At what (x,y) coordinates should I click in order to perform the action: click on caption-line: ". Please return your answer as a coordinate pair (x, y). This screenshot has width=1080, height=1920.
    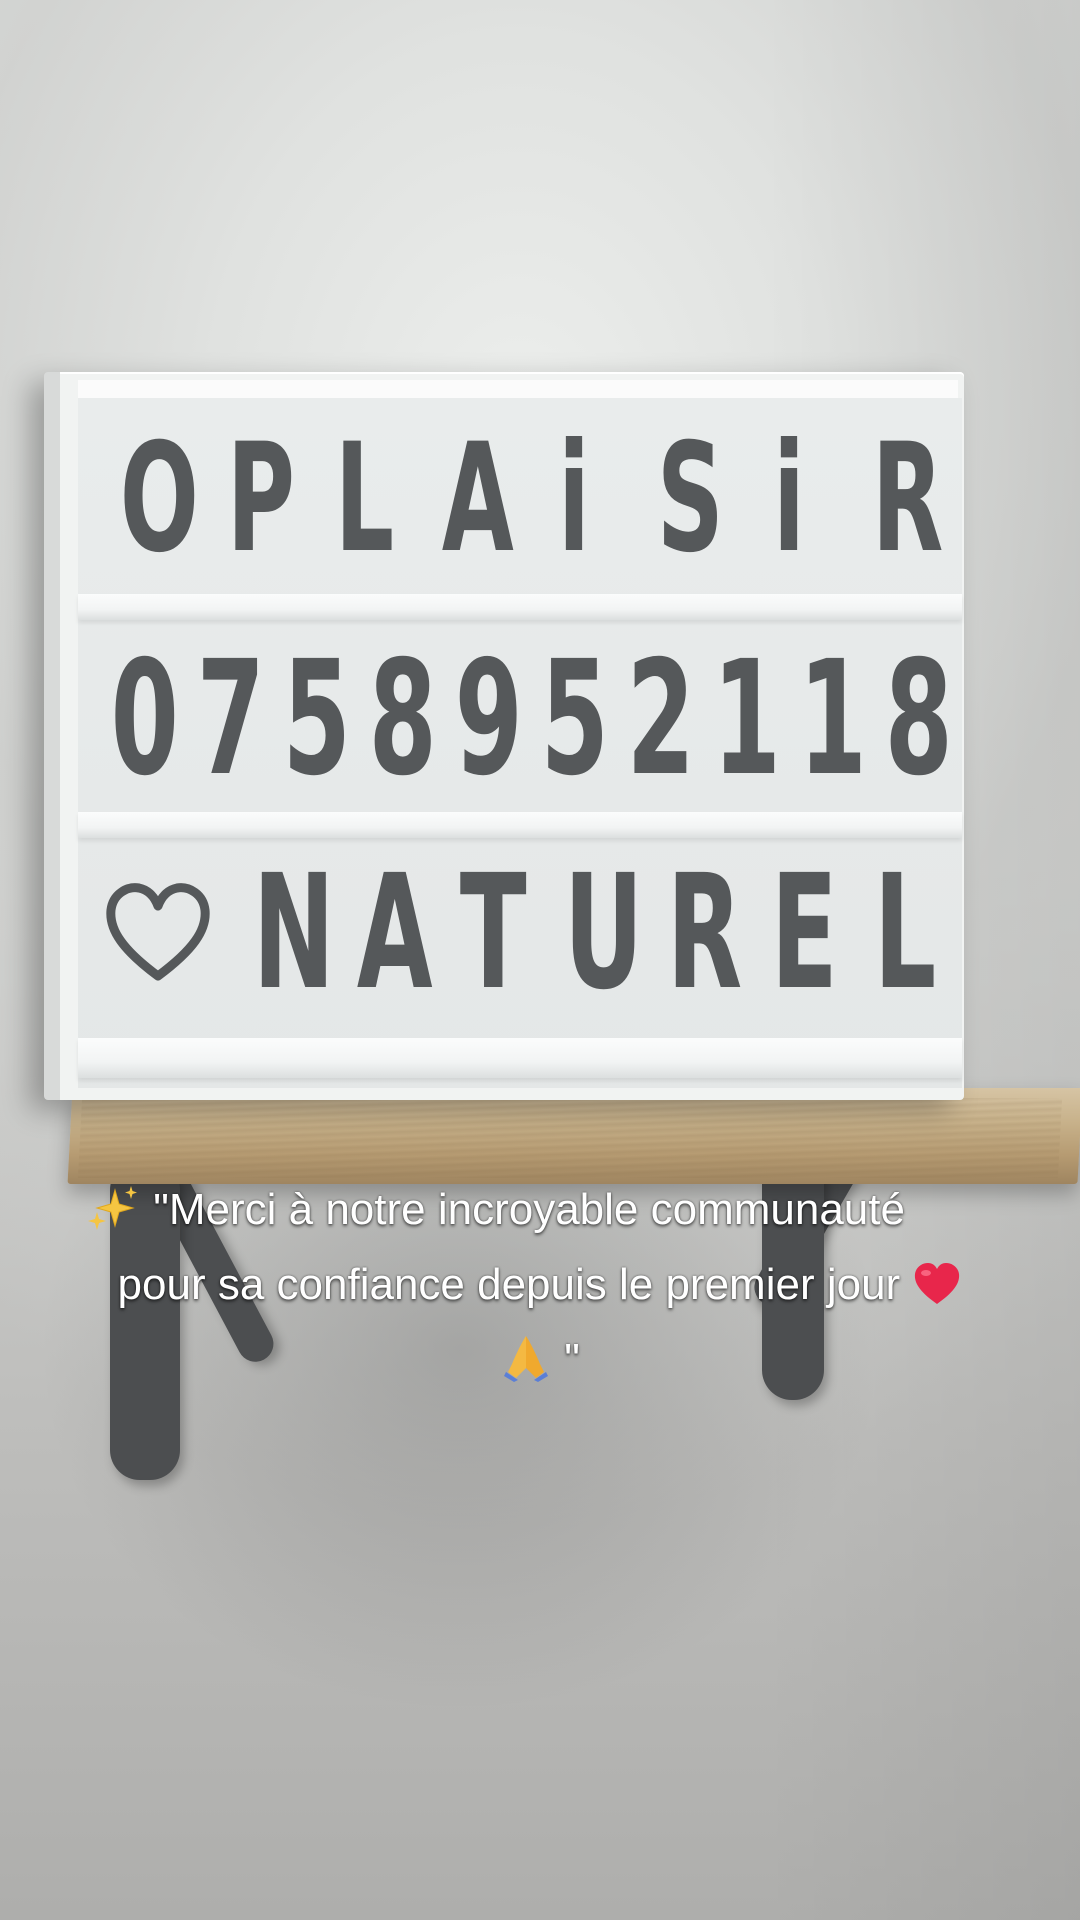
    Looking at the image, I should click on (540, 1359).